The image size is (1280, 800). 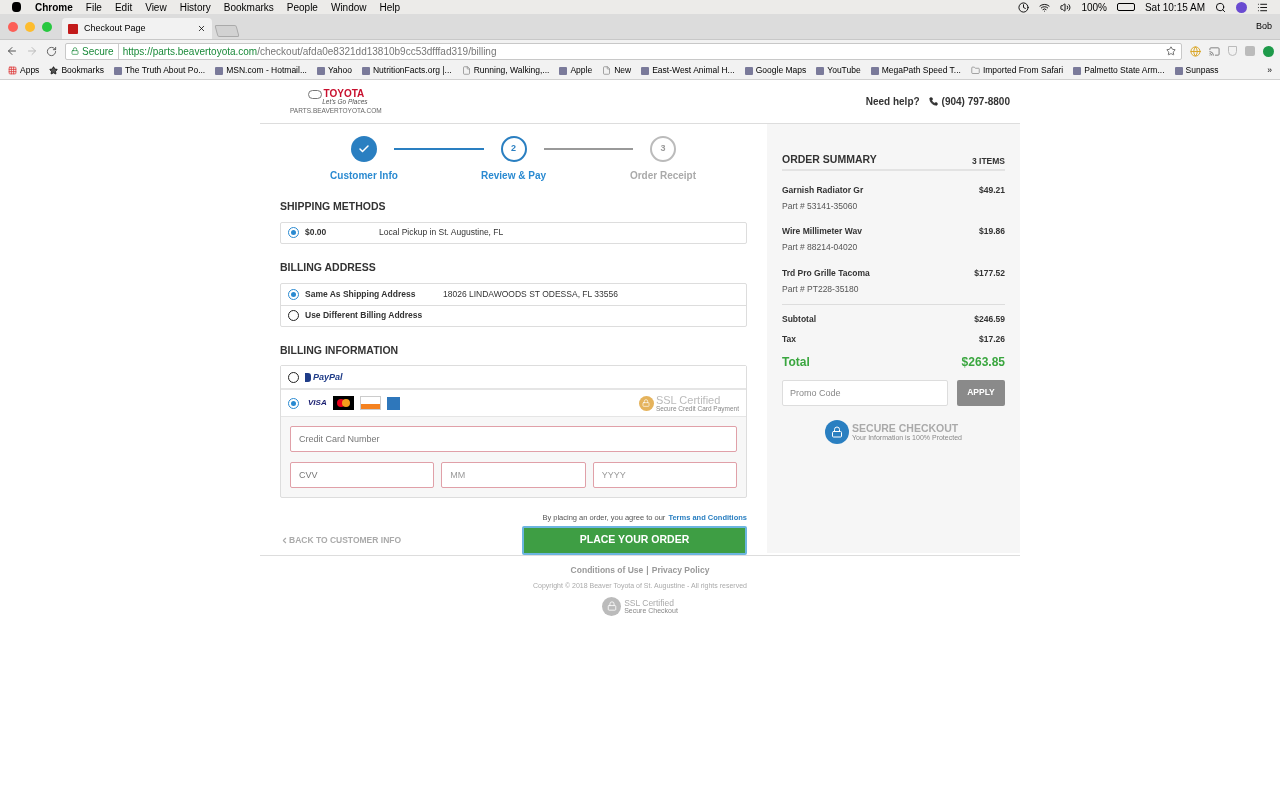 What do you see at coordinates (93, 7) in the screenshot?
I see `menu-item: File` at bounding box center [93, 7].